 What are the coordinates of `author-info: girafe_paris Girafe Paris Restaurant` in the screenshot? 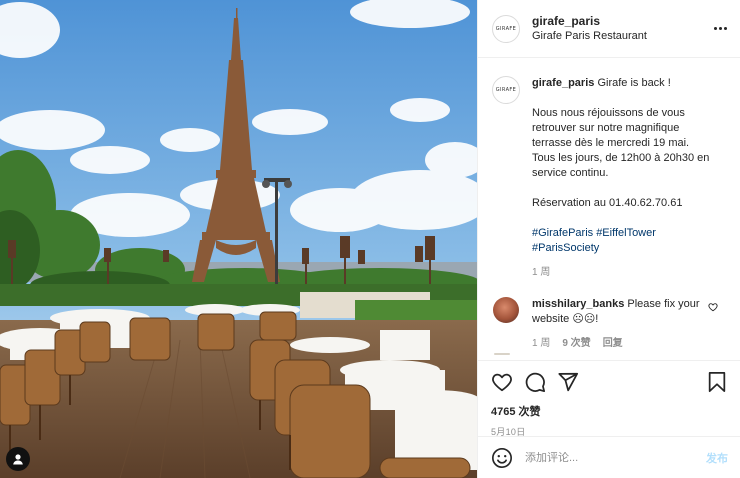 It's located at (589, 29).